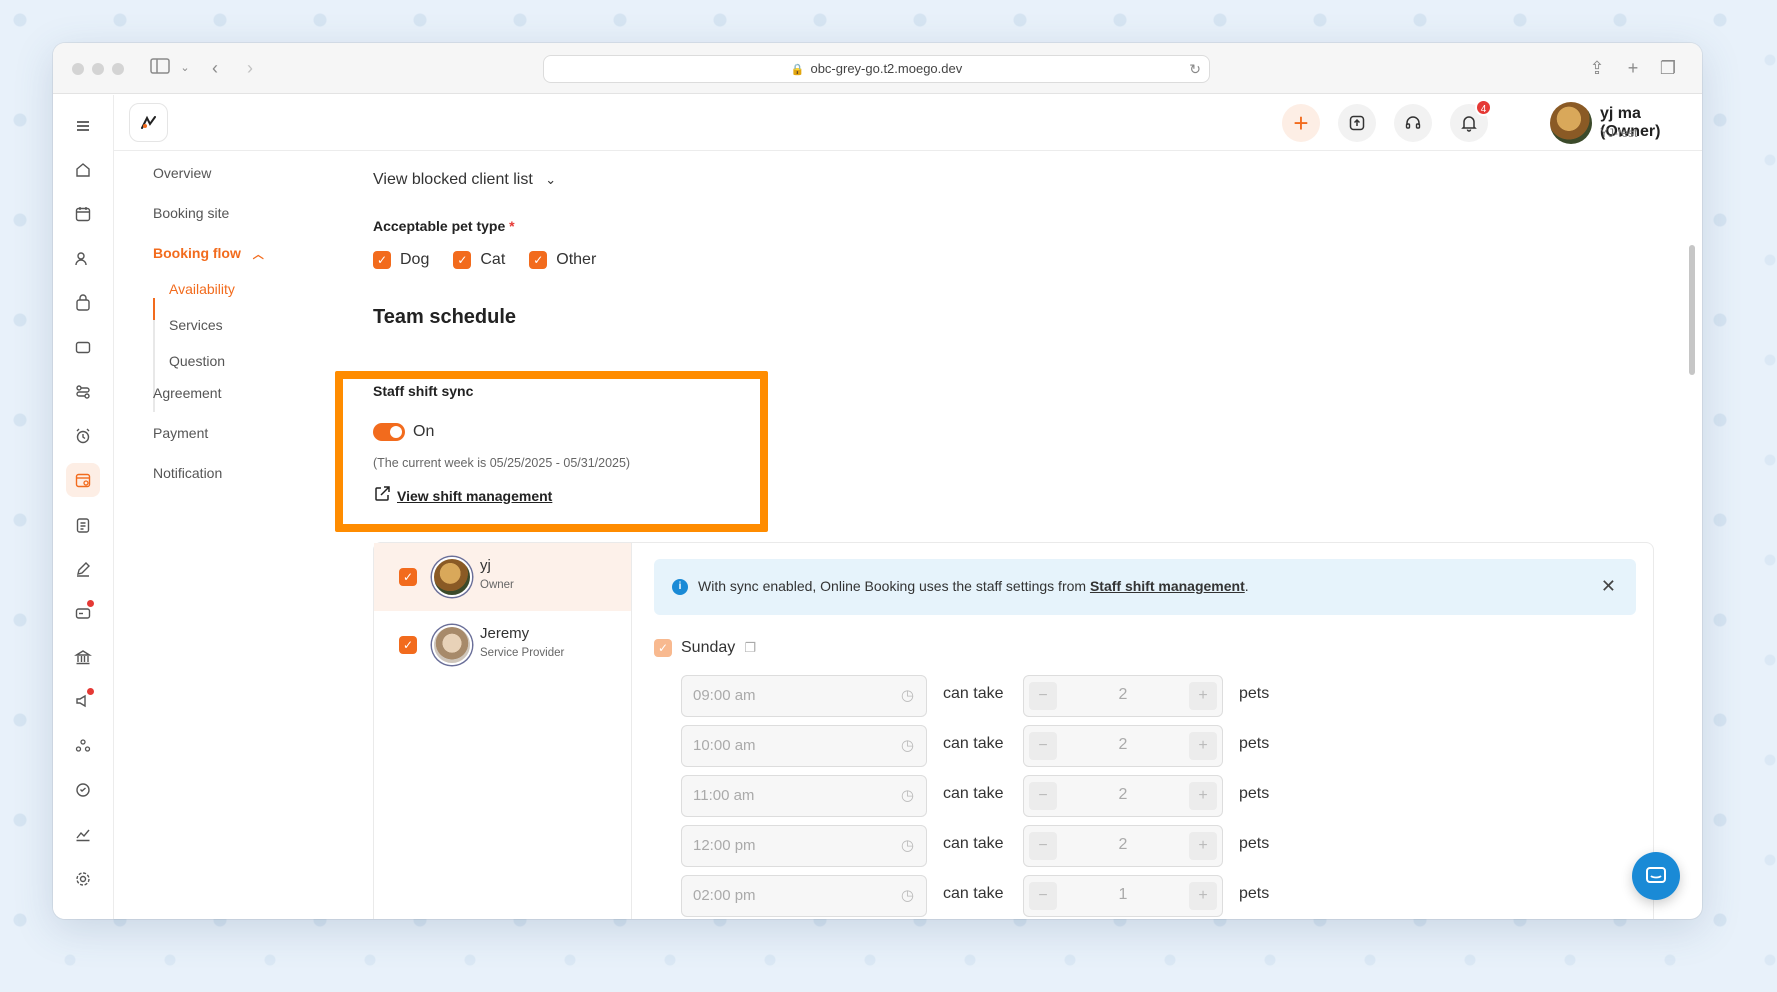 This screenshot has height=992, width=1777. Describe the element at coordinates (83, 303) in the screenshot. I see `retail-icon` at that location.